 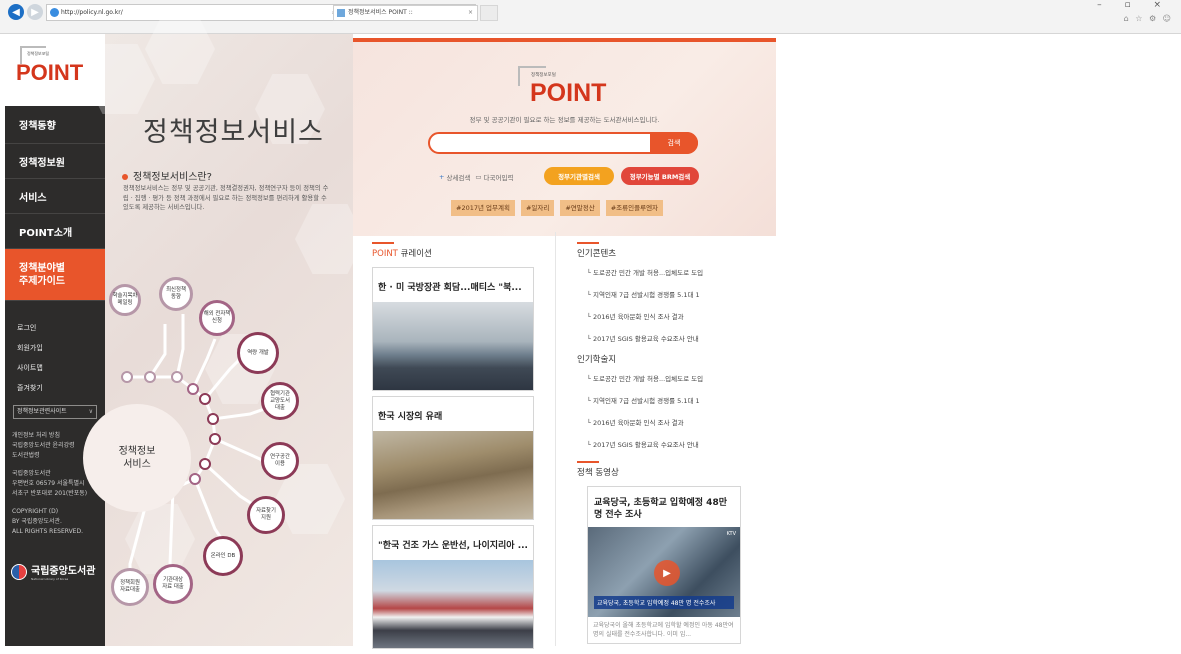 I want to click on detail-search-link: 상세검색, so click(x=458, y=177).